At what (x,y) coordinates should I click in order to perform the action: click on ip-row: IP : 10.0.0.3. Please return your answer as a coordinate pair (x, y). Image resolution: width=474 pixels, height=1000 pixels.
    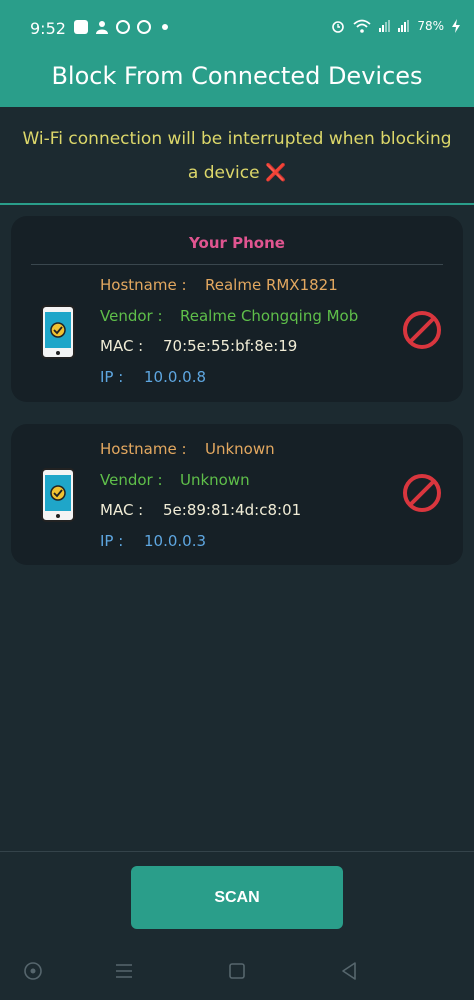
    Looking at the image, I should click on (153, 541).